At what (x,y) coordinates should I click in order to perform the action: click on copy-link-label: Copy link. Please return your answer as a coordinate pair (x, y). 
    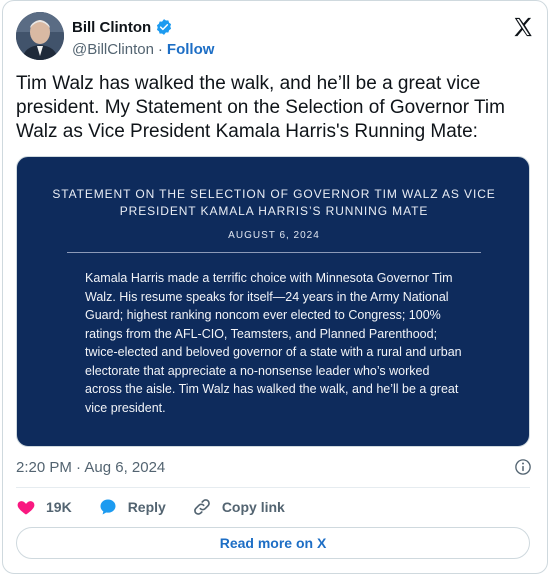
    Looking at the image, I should click on (253, 507).